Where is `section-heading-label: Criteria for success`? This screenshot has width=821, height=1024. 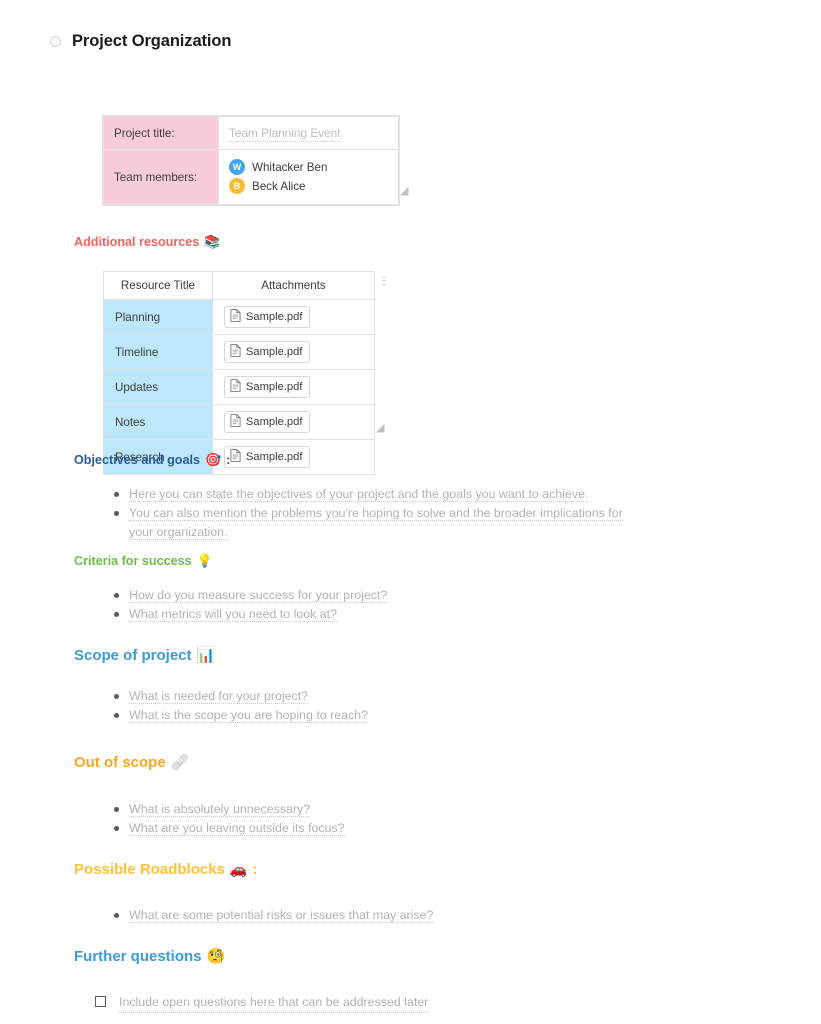
section-heading-label: Criteria for success is located at coordinates (133, 561).